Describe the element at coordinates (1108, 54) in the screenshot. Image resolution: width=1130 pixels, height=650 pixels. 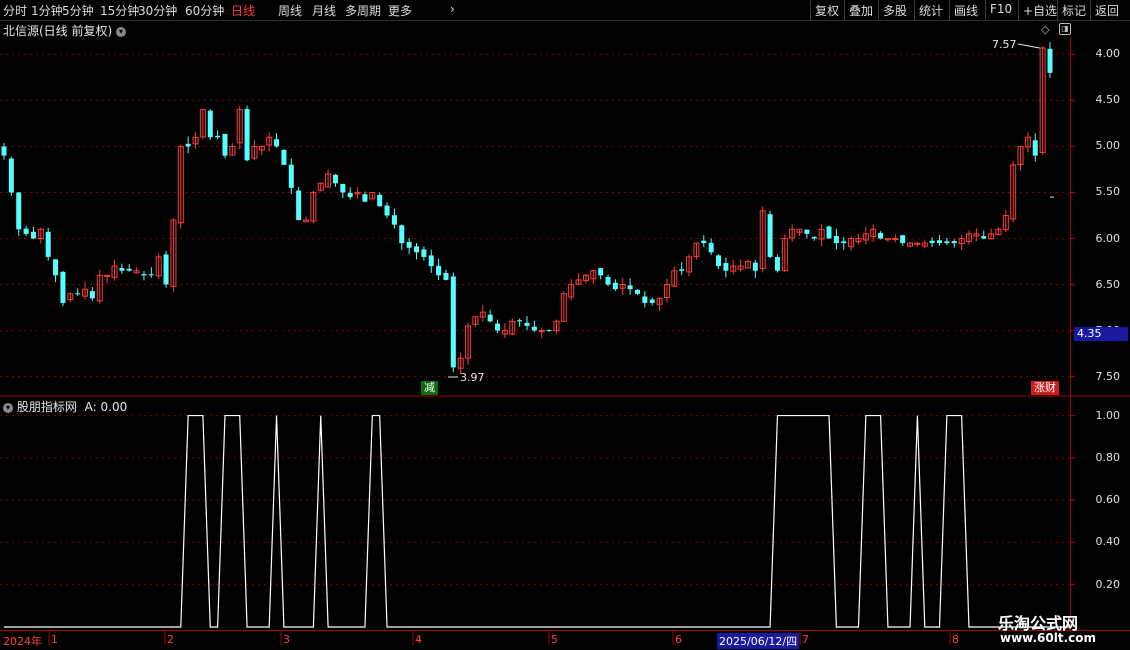
I see `price-tick-label: 4.00` at that location.